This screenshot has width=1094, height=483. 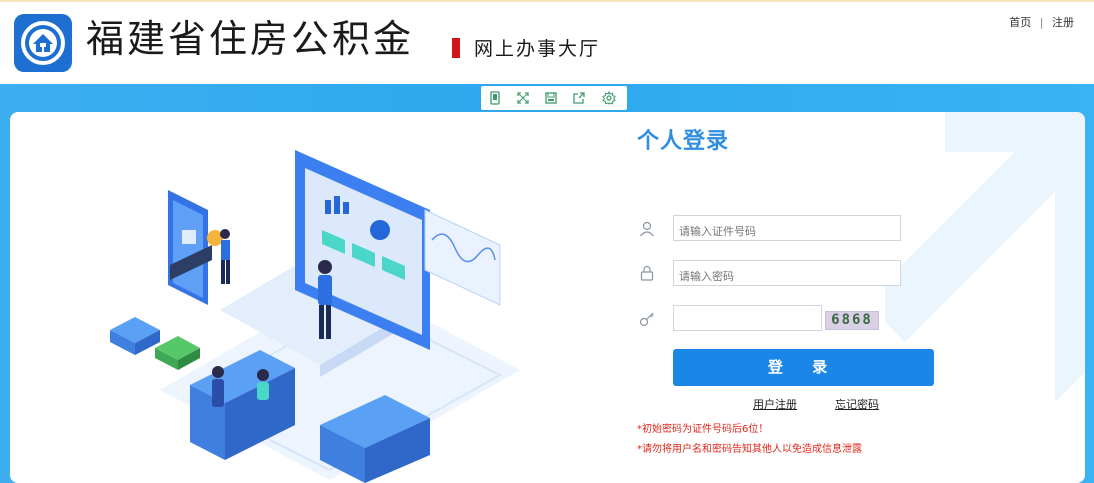 I want to click on register-top-link: 注册, so click(x=1063, y=22).